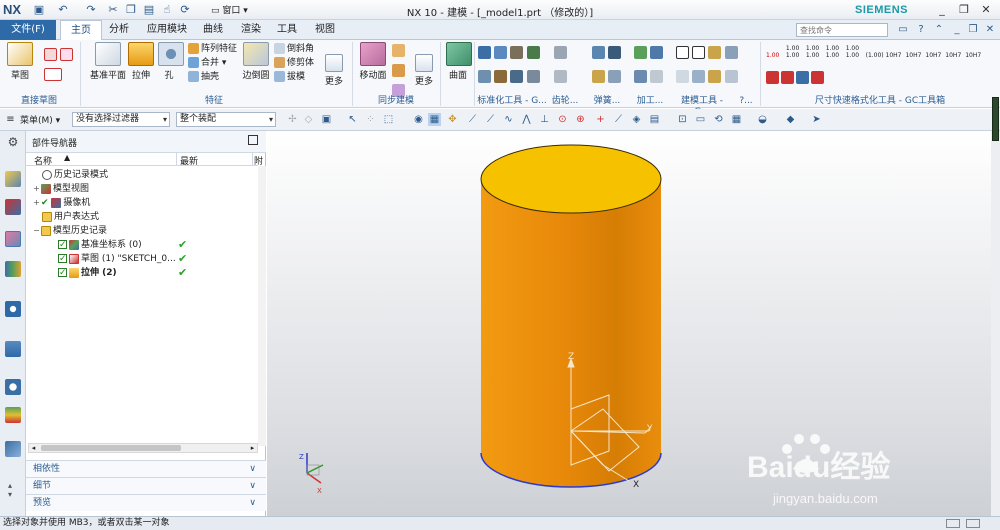  What do you see at coordinates (903, 30) in the screenshot?
I see `ribbon-options-icon: ▭` at bounding box center [903, 30].